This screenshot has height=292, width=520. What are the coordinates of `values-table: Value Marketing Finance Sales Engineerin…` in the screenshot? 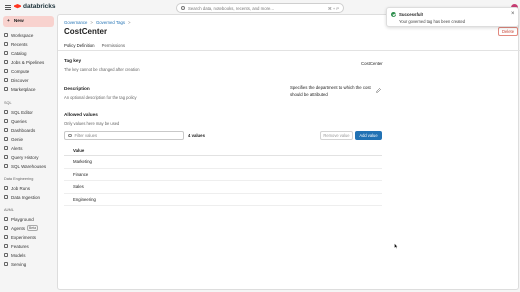 It's located at (223, 175).